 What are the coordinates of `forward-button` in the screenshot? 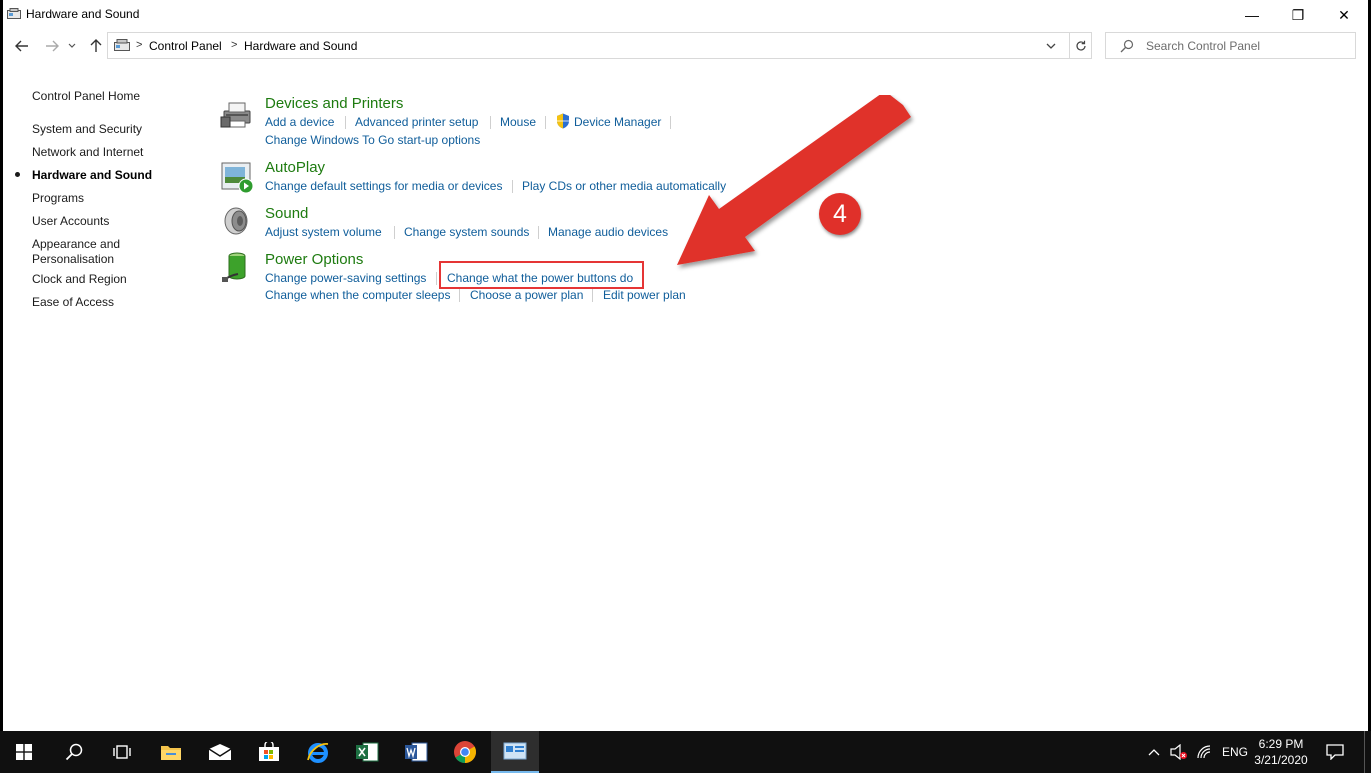 It's located at (52, 46).